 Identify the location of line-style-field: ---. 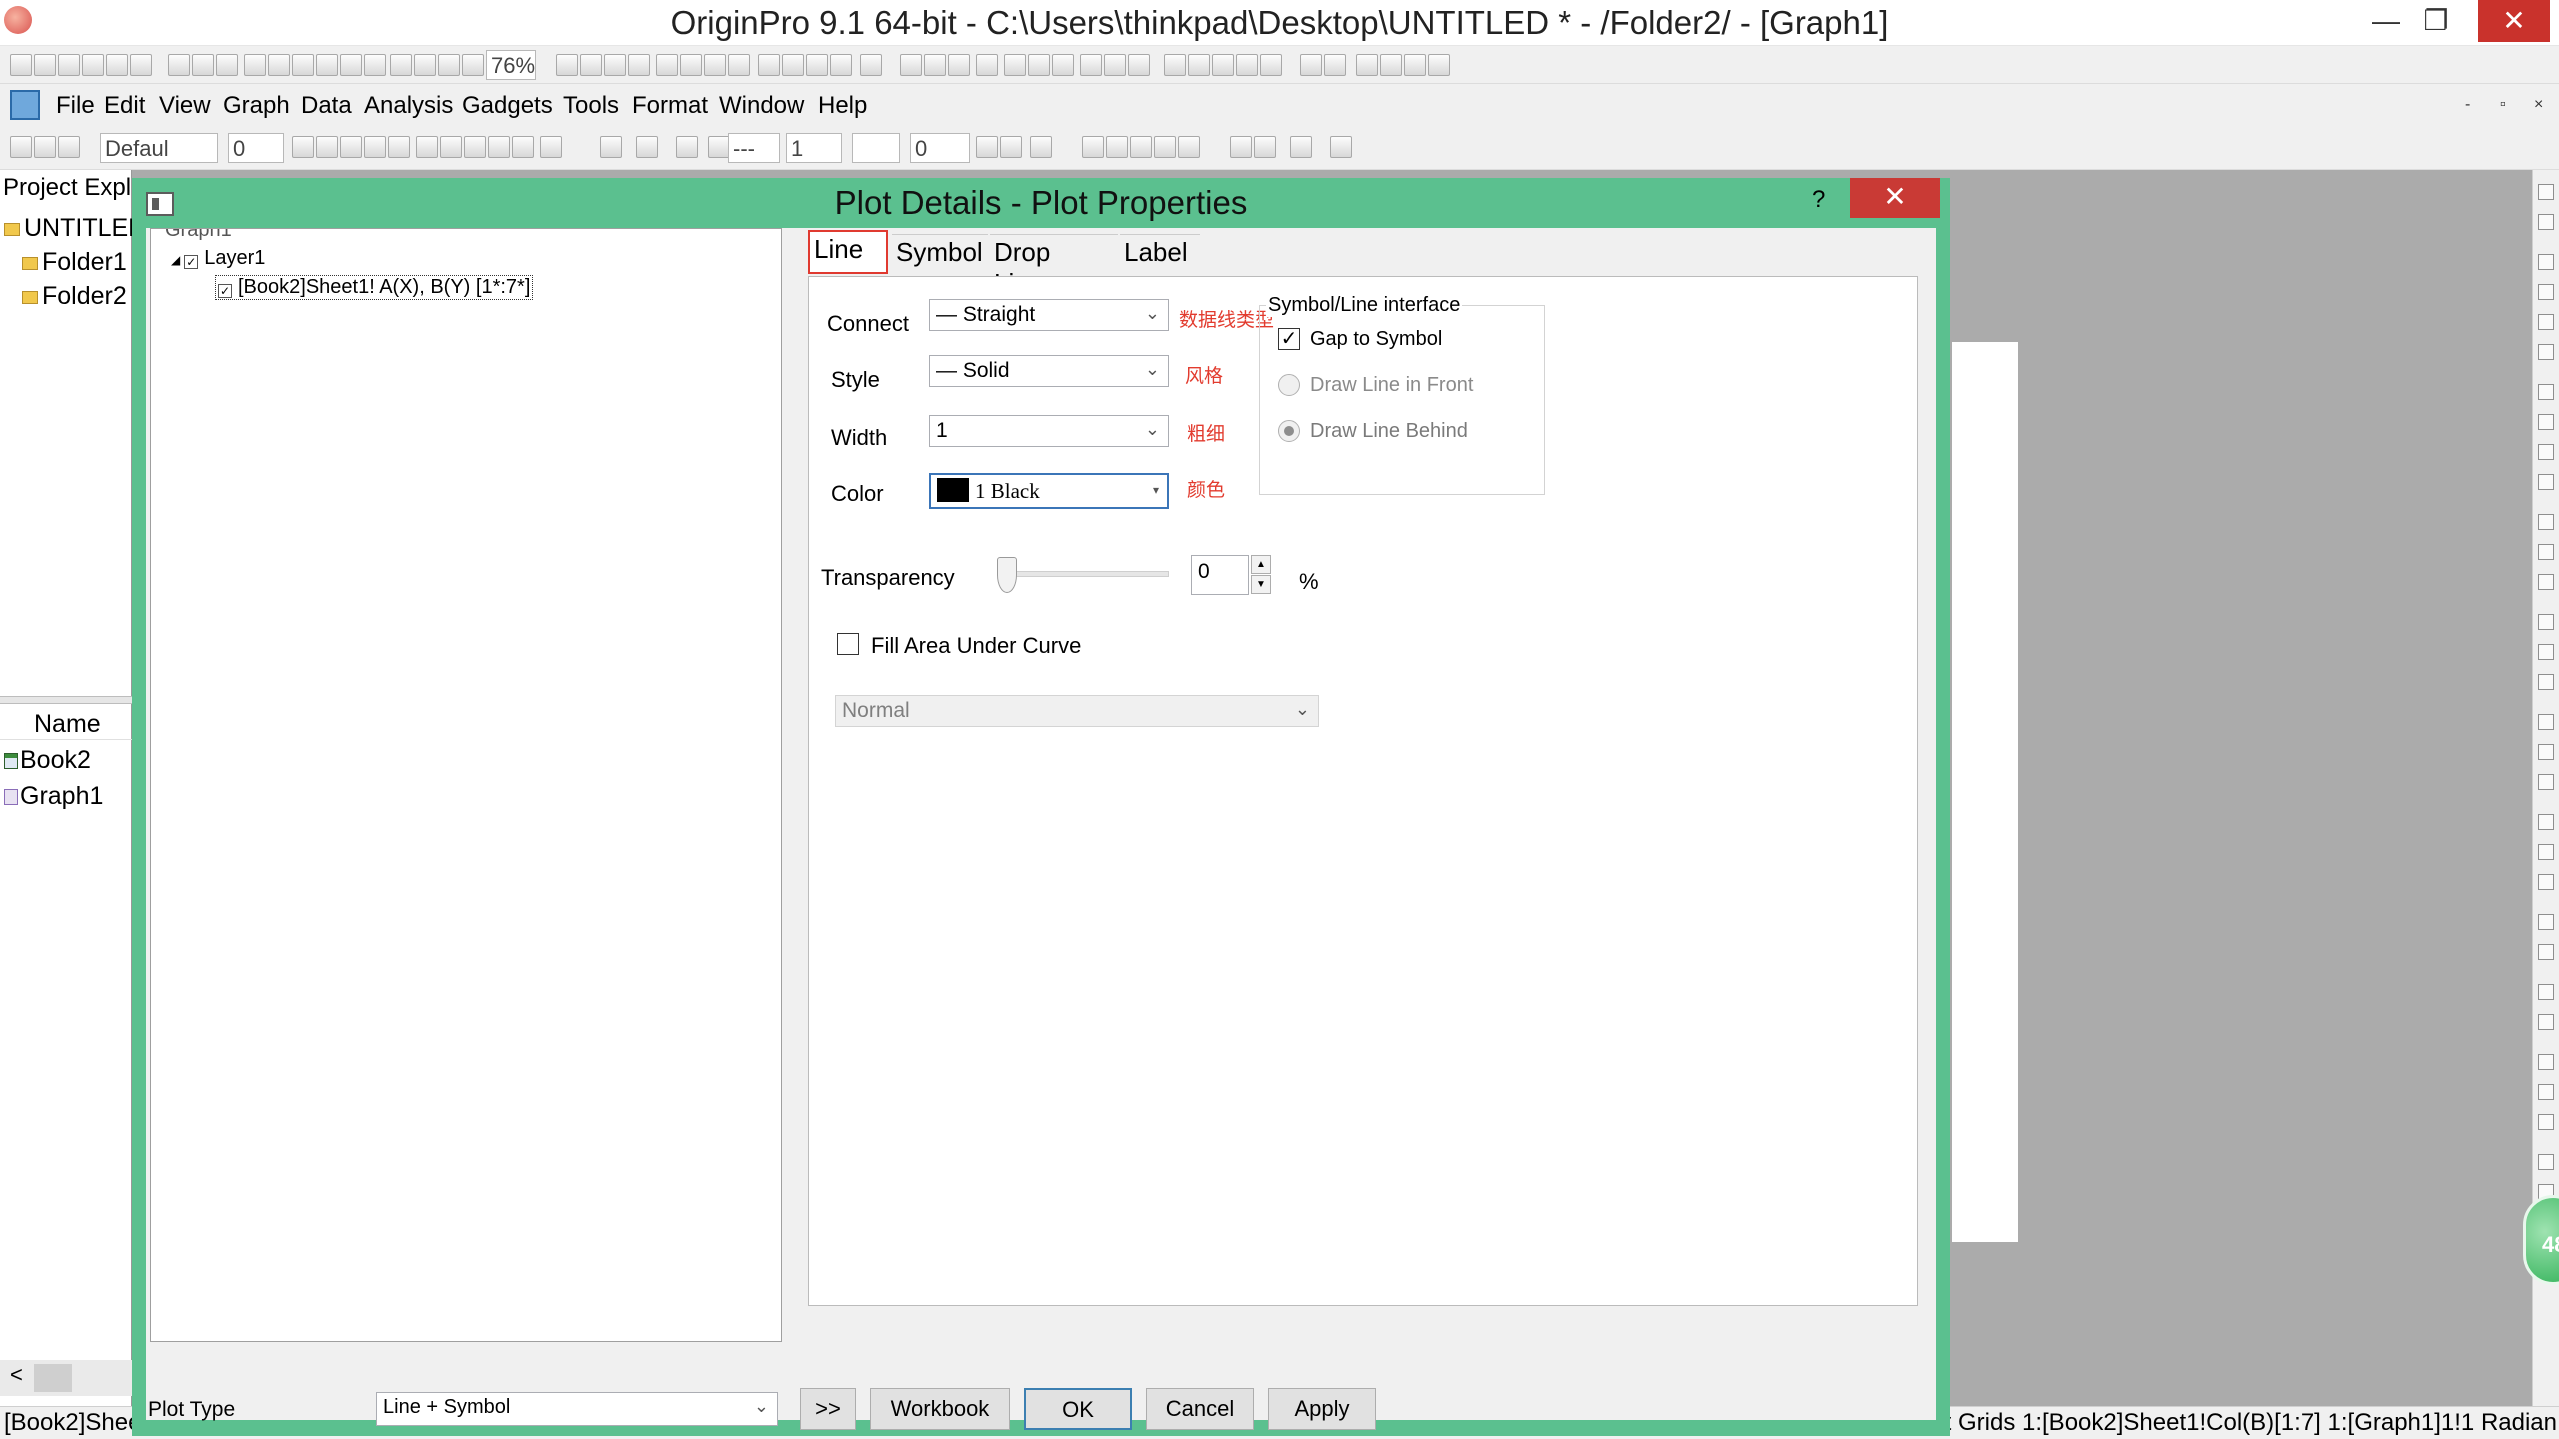
(754, 148).